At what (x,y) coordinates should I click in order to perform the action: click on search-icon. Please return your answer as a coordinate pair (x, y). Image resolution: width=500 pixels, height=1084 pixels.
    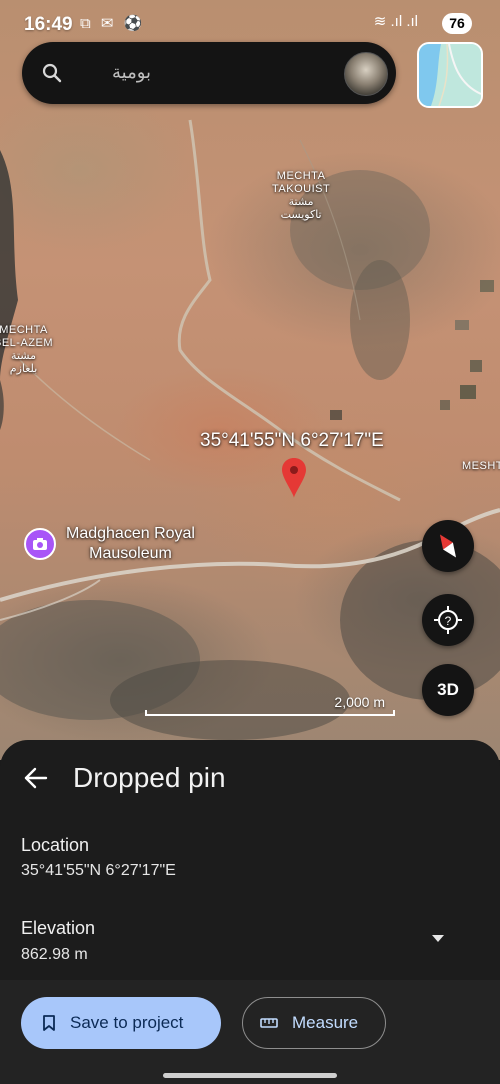
    Looking at the image, I should click on (52, 73).